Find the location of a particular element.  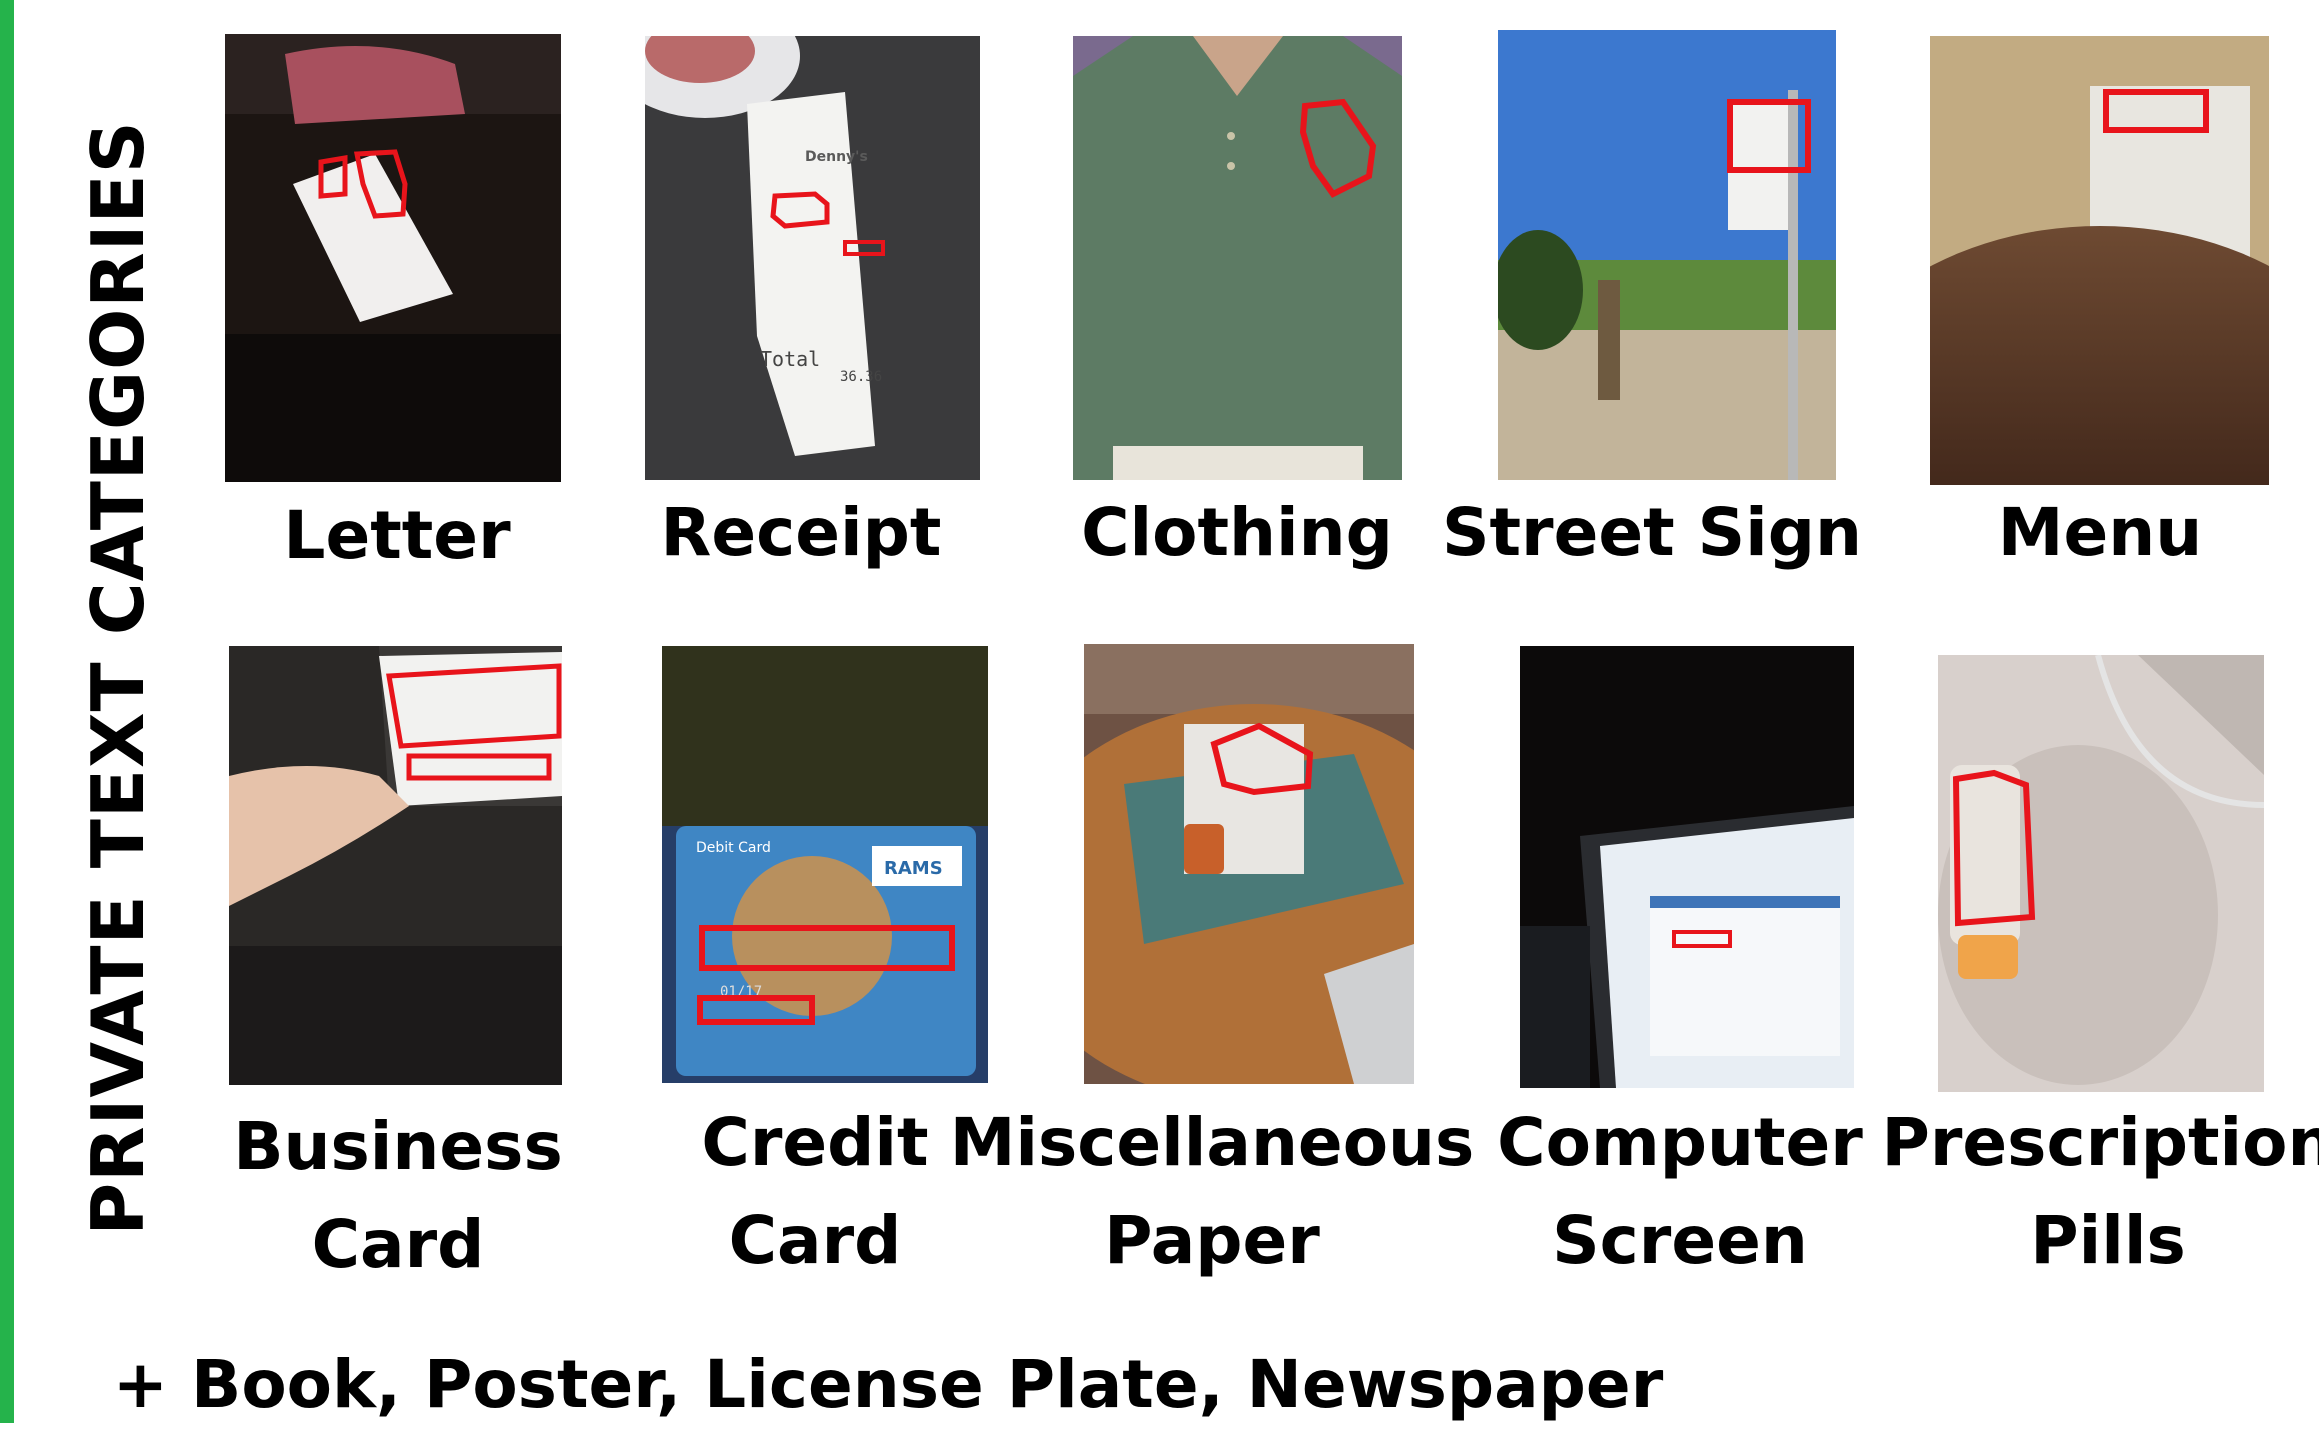

receipt-amount: 36.36 is located at coordinates (861, 377).